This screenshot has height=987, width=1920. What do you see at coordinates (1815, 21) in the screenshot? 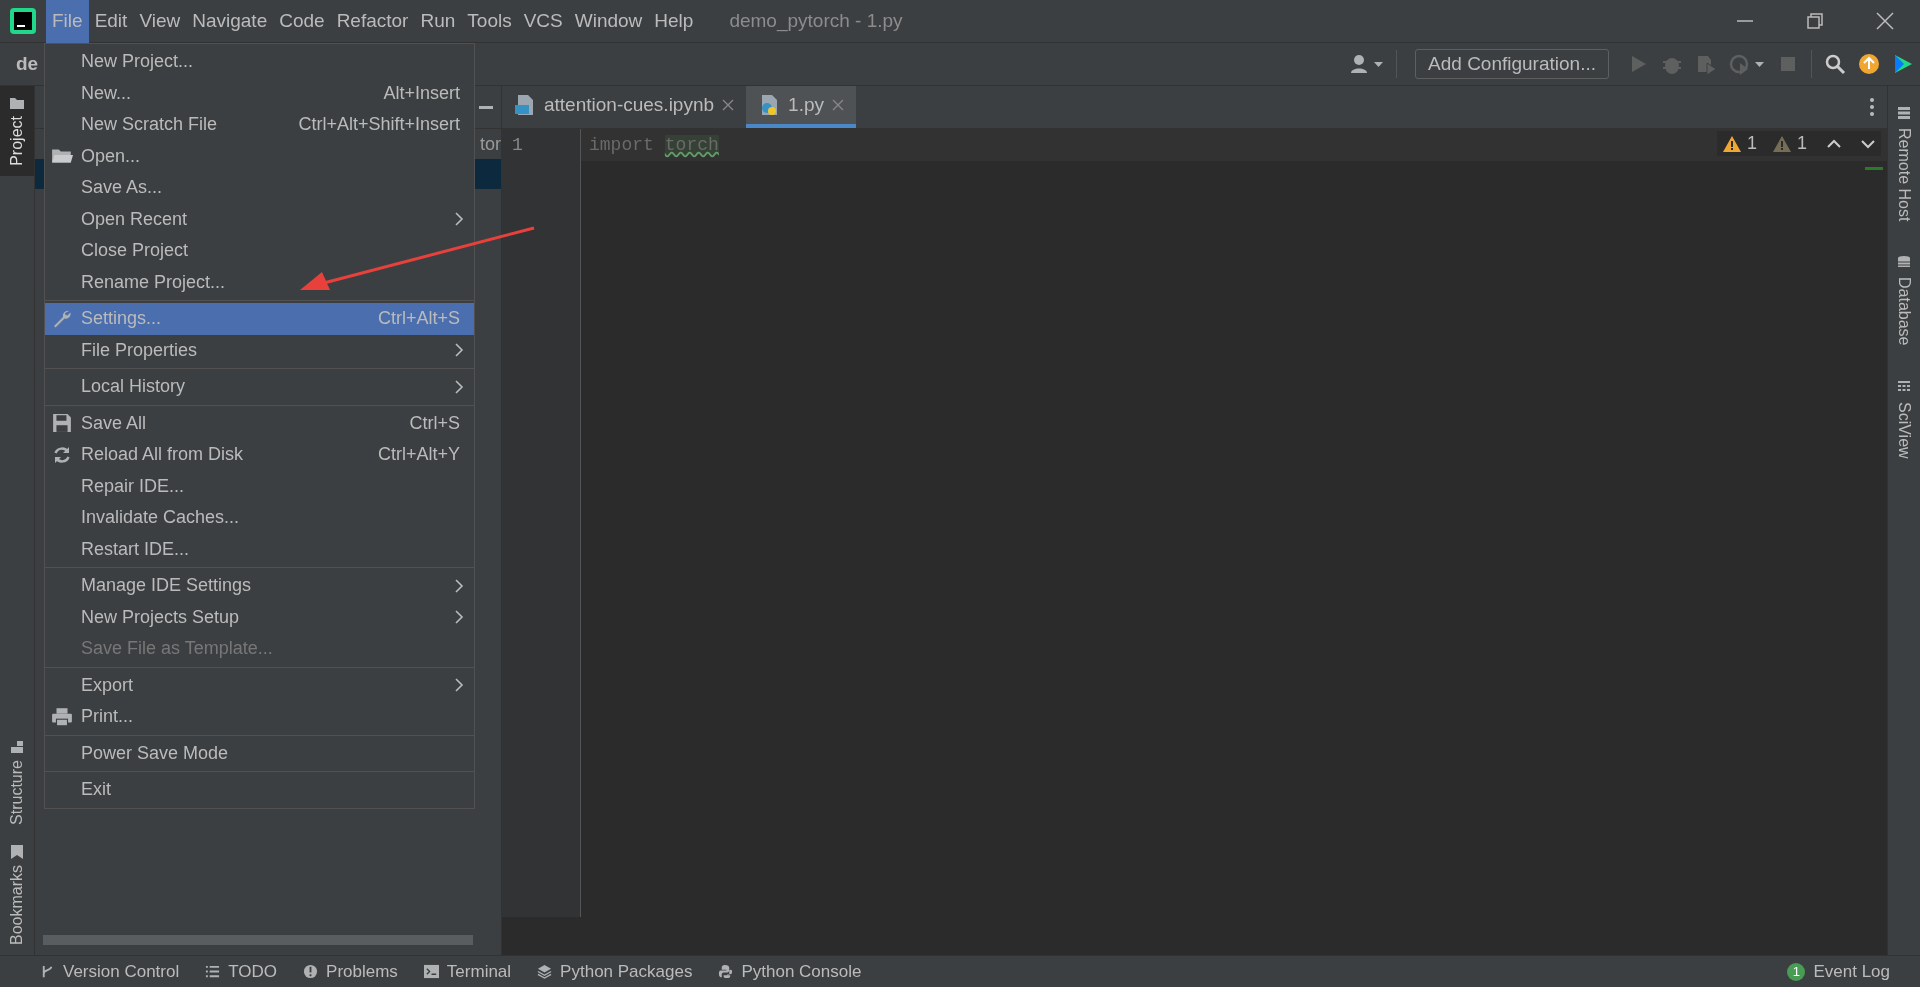
I see `restore-icon` at bounding box center [1815, 21].